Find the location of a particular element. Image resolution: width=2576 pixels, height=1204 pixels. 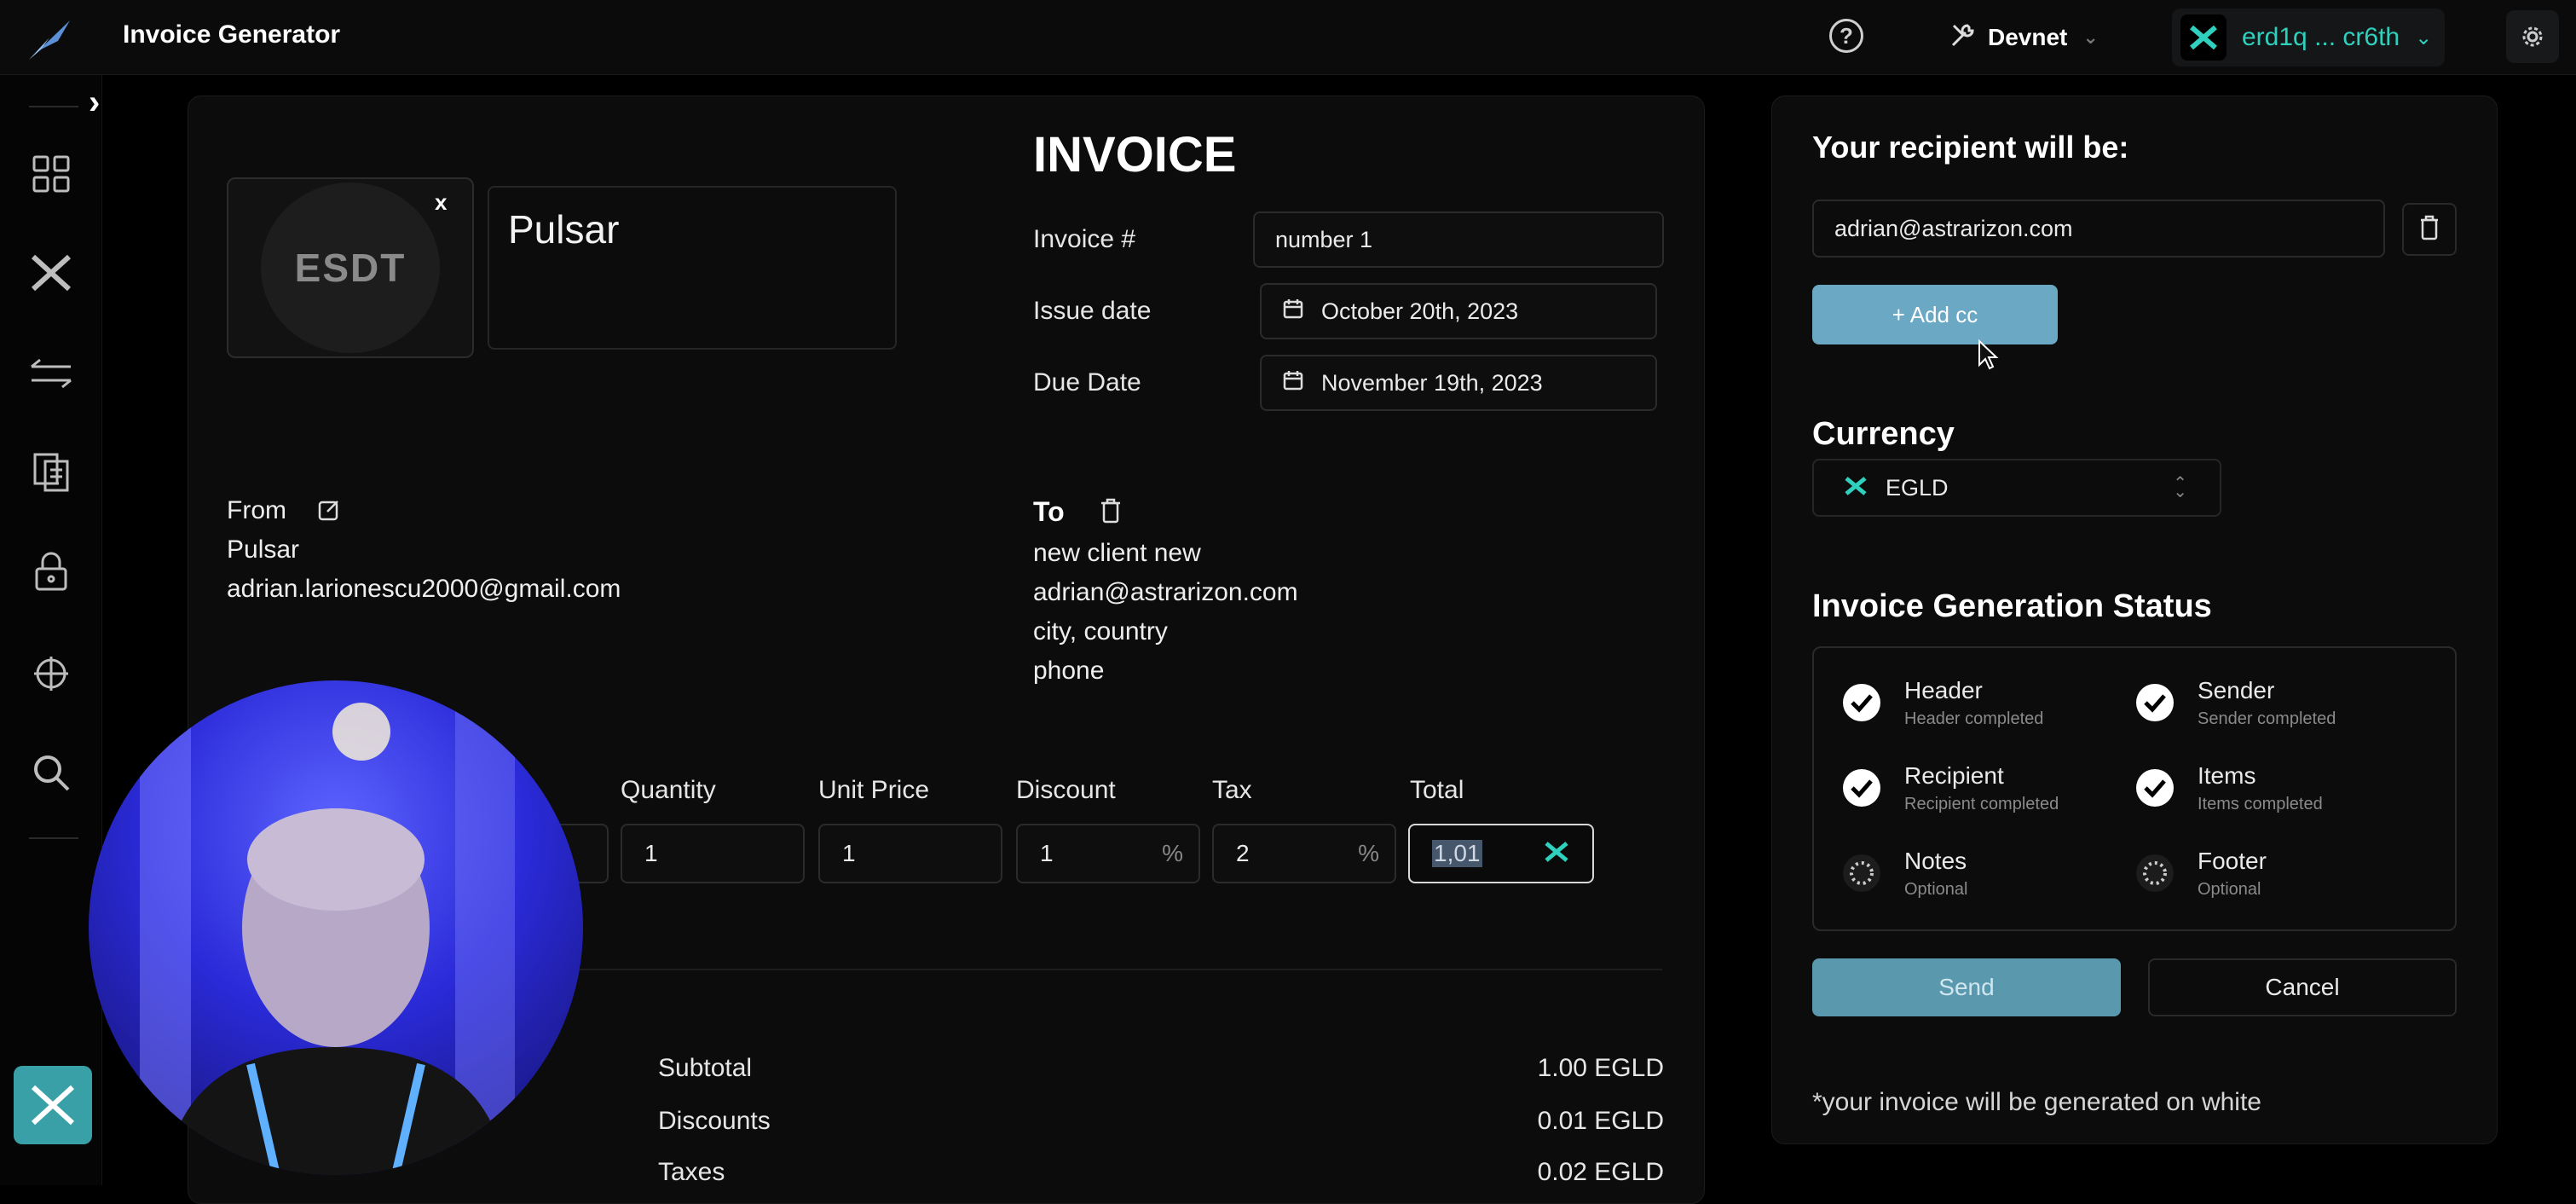

discount-value: 1 is located at coordinates (1047, 853).